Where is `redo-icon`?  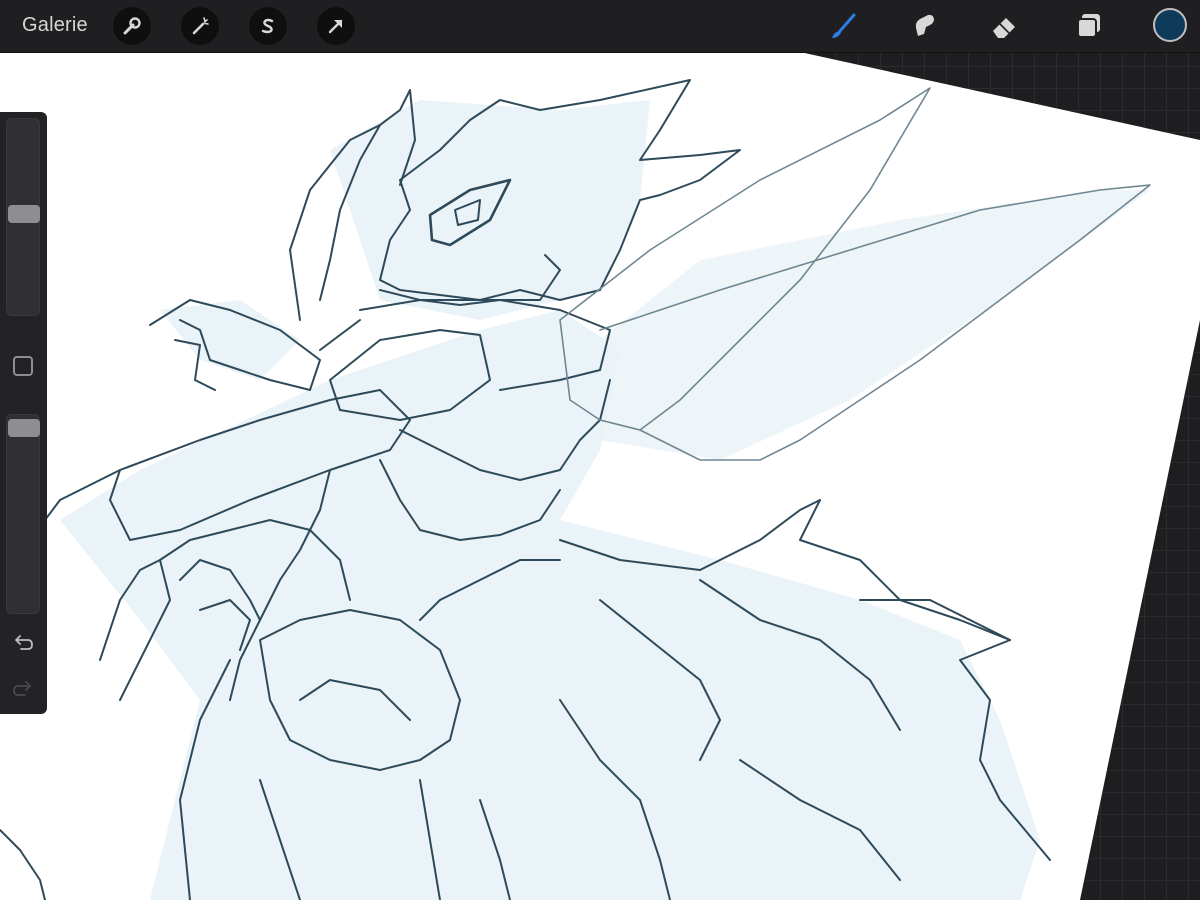
redo-icon is located at coordinates (22, 688).